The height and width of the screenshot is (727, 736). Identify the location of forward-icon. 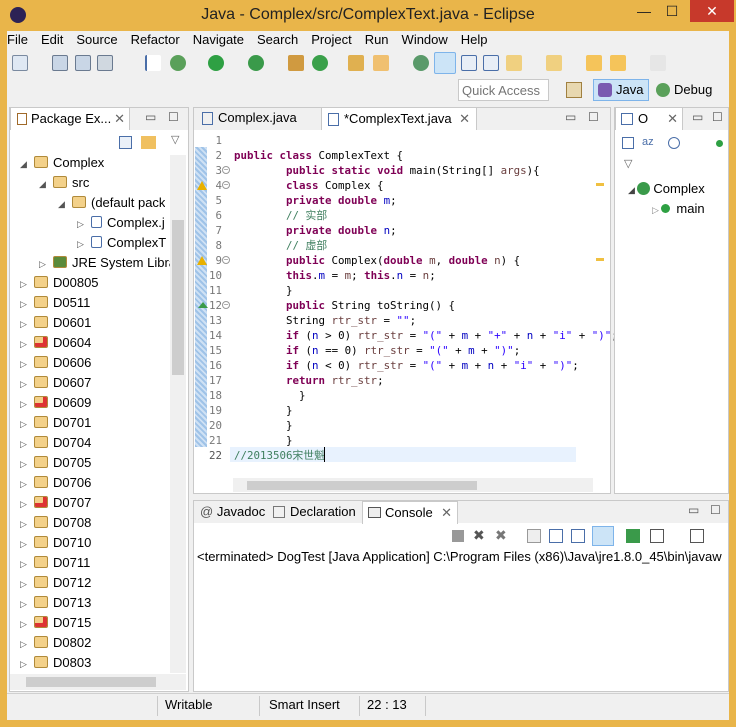
(658, 63).